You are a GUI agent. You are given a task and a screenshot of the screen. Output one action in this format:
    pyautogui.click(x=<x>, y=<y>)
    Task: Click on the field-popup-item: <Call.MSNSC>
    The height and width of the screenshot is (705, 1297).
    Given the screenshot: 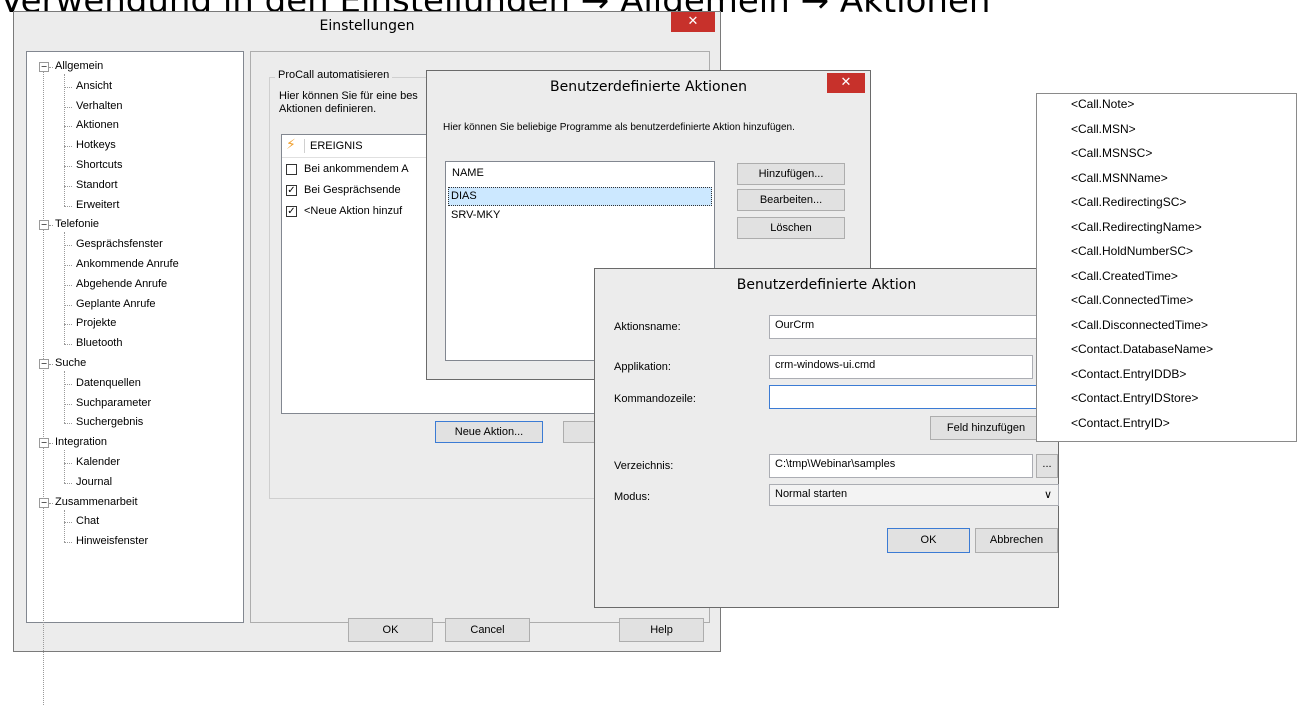 What is the action you would take?
    pyautogui.click(x=1111, y=153)
    